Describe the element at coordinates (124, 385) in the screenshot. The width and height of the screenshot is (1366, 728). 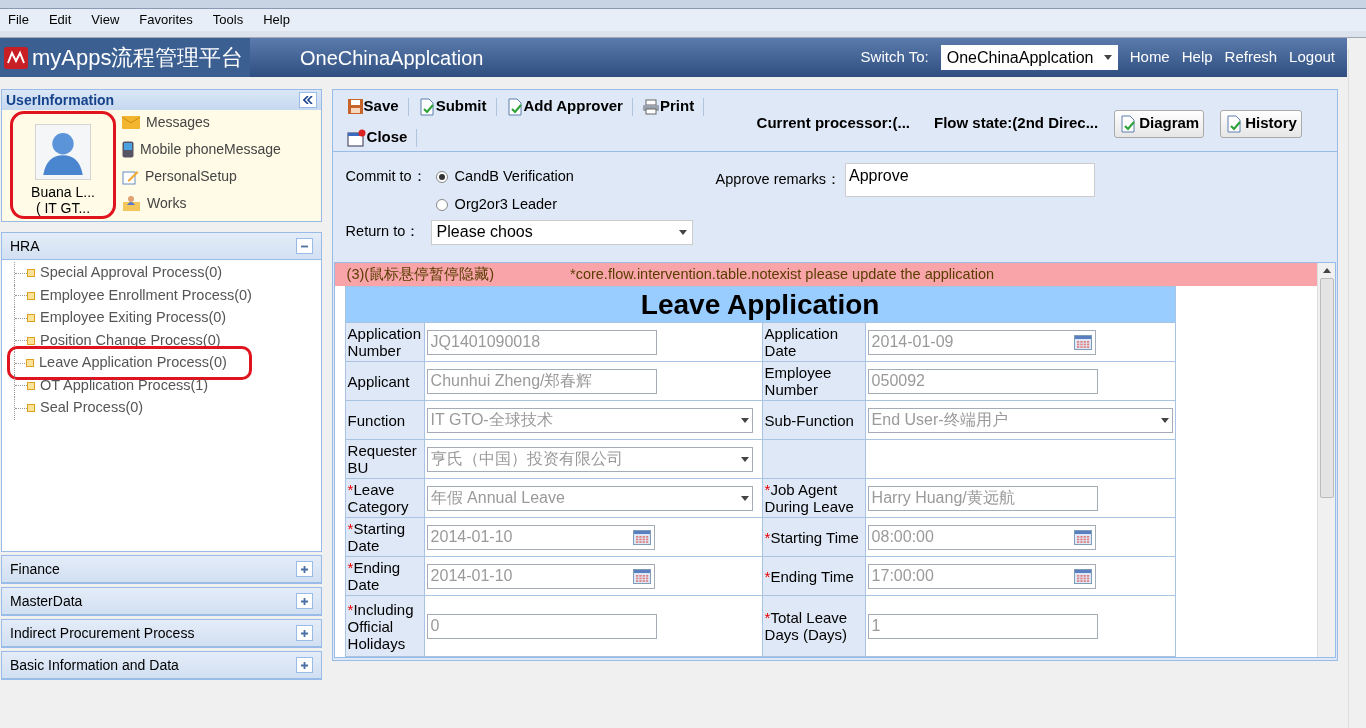
I see `tree-item: OT Application Process(1)` at that location.